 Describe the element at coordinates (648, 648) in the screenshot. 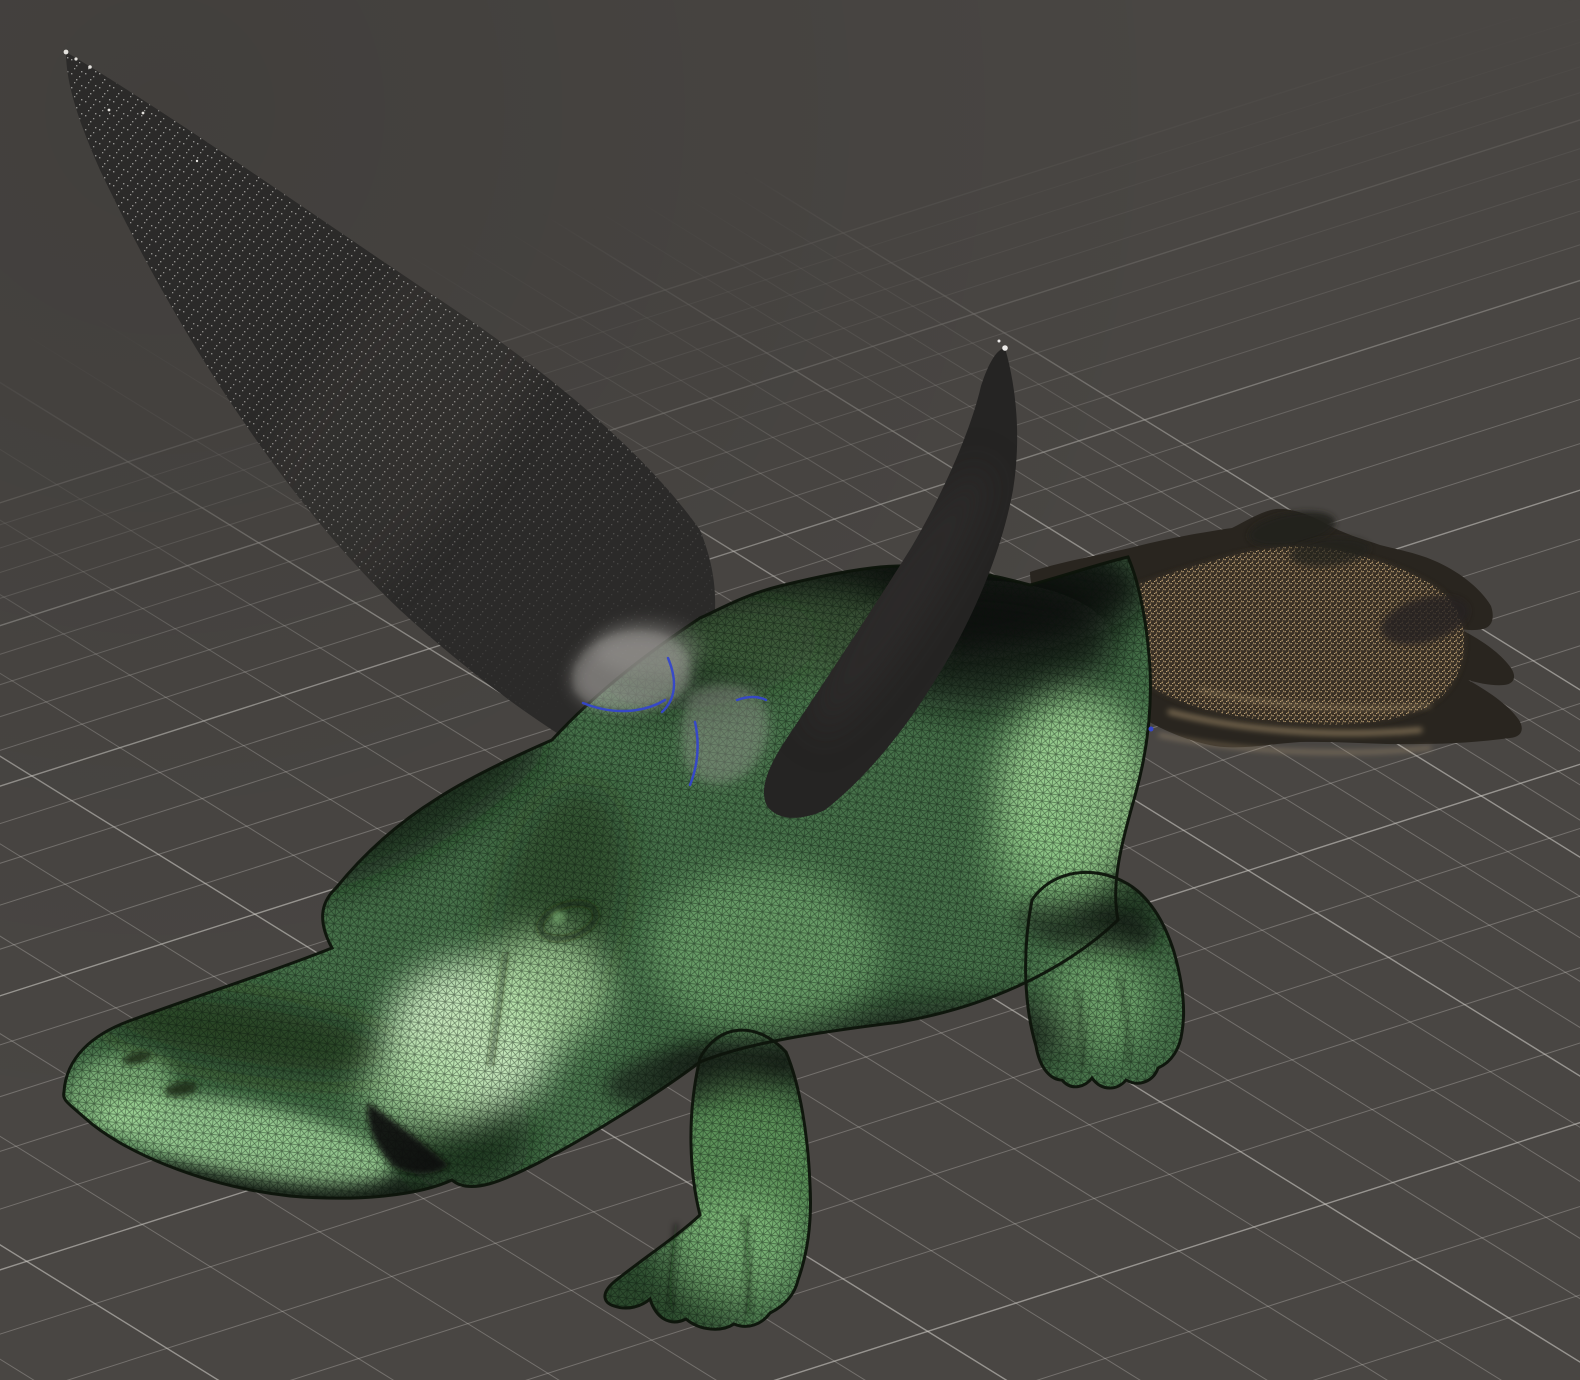

I see `neck-patch-haze` at that location.